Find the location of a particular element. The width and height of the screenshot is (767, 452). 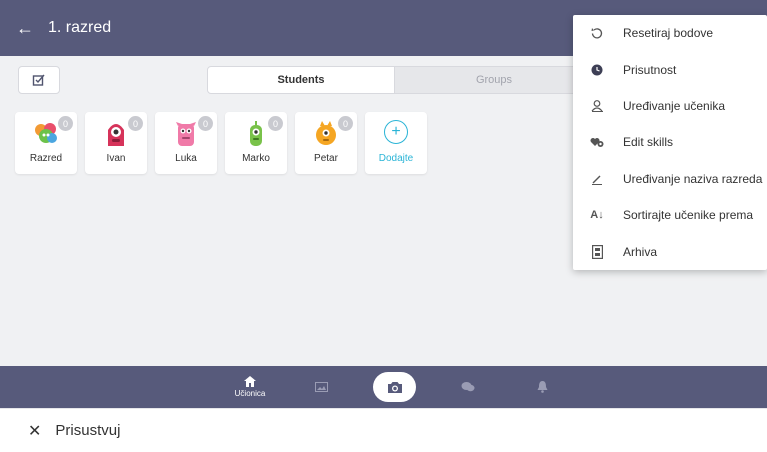

attendance-label: Prisustvuj is located at coordinates (88, 430).